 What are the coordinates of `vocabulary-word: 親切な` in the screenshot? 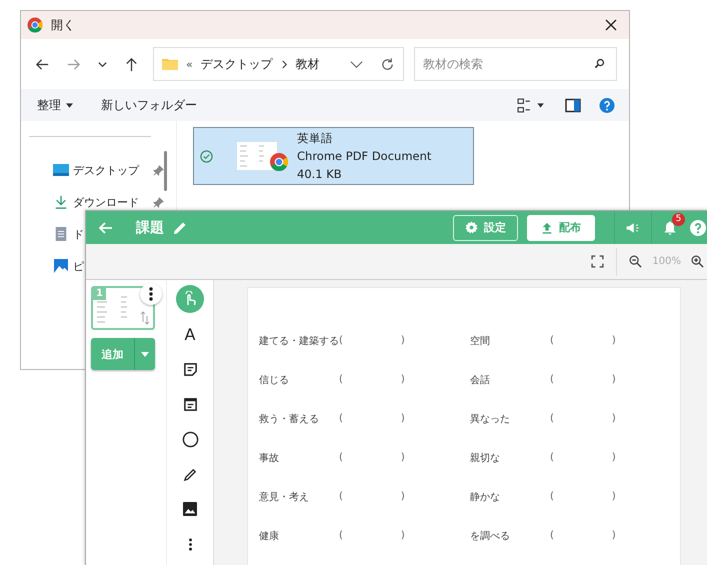 It's located at (485, 458).